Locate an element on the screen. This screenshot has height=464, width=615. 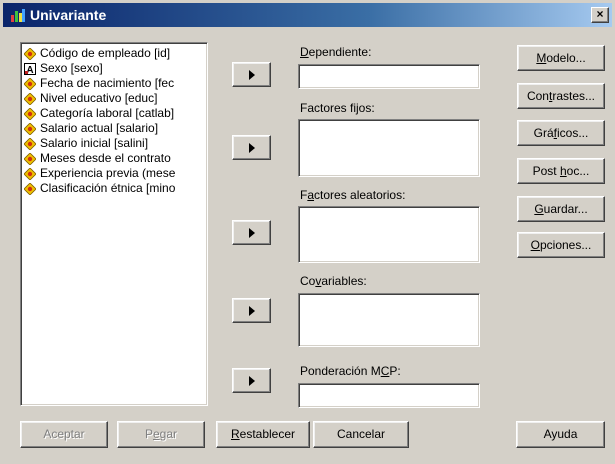
variable-label: Código de empleado [id] is located at coordinates (105, 53).